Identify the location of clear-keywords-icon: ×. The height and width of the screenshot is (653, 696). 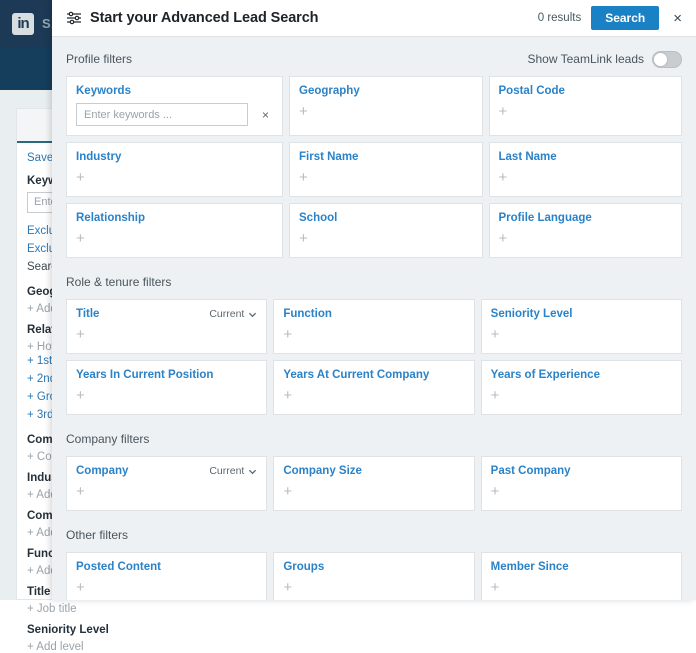
(265, 115).